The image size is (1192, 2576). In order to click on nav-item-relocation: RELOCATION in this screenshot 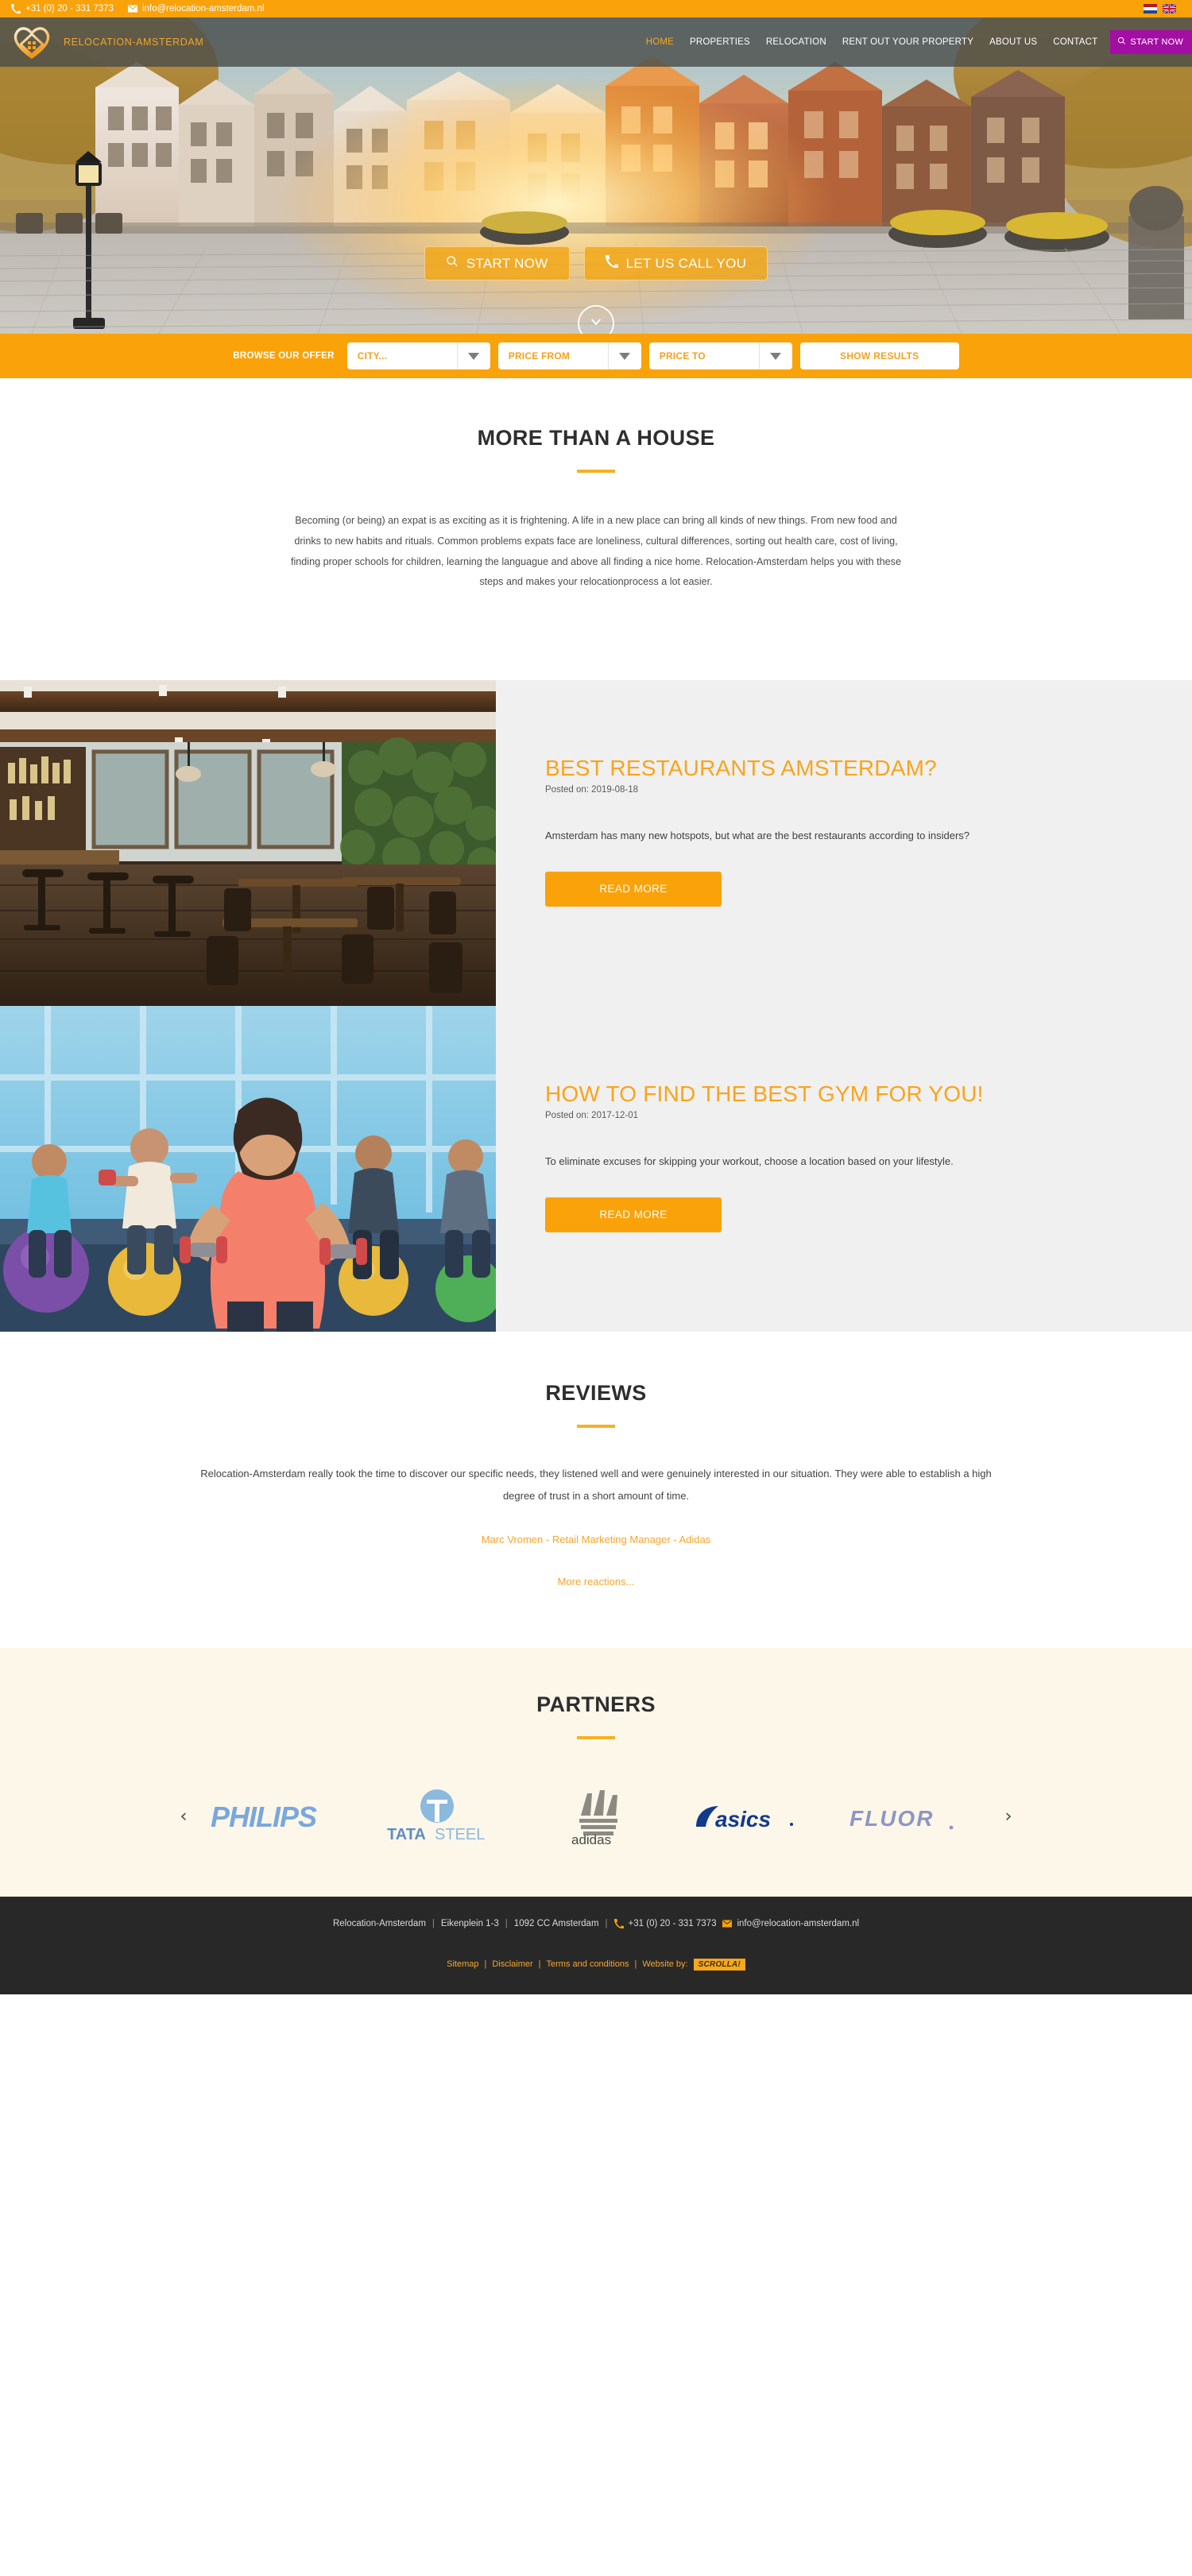, I will do `click(796, 42)`.